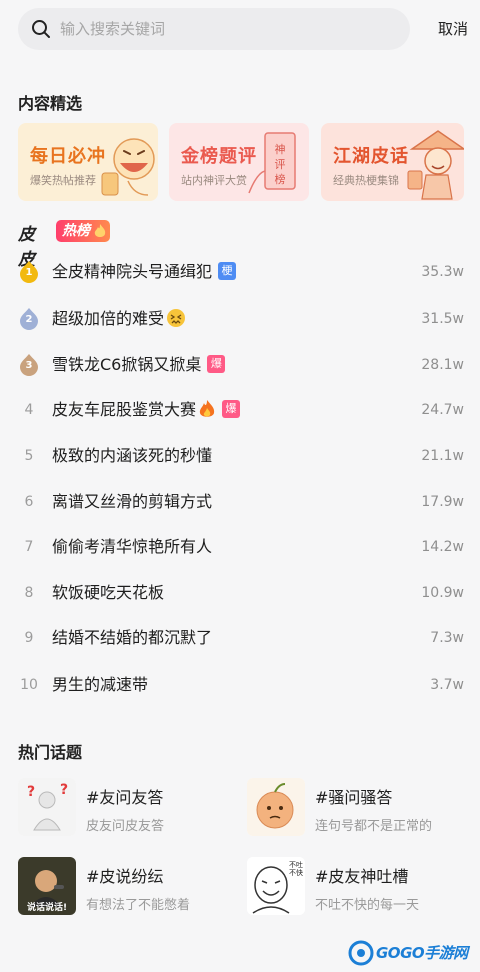  What do you see at coordinates (354, 797) in the screenshot?
I see `topic-title: #骚问骚答` at bounding box center [354, 797].